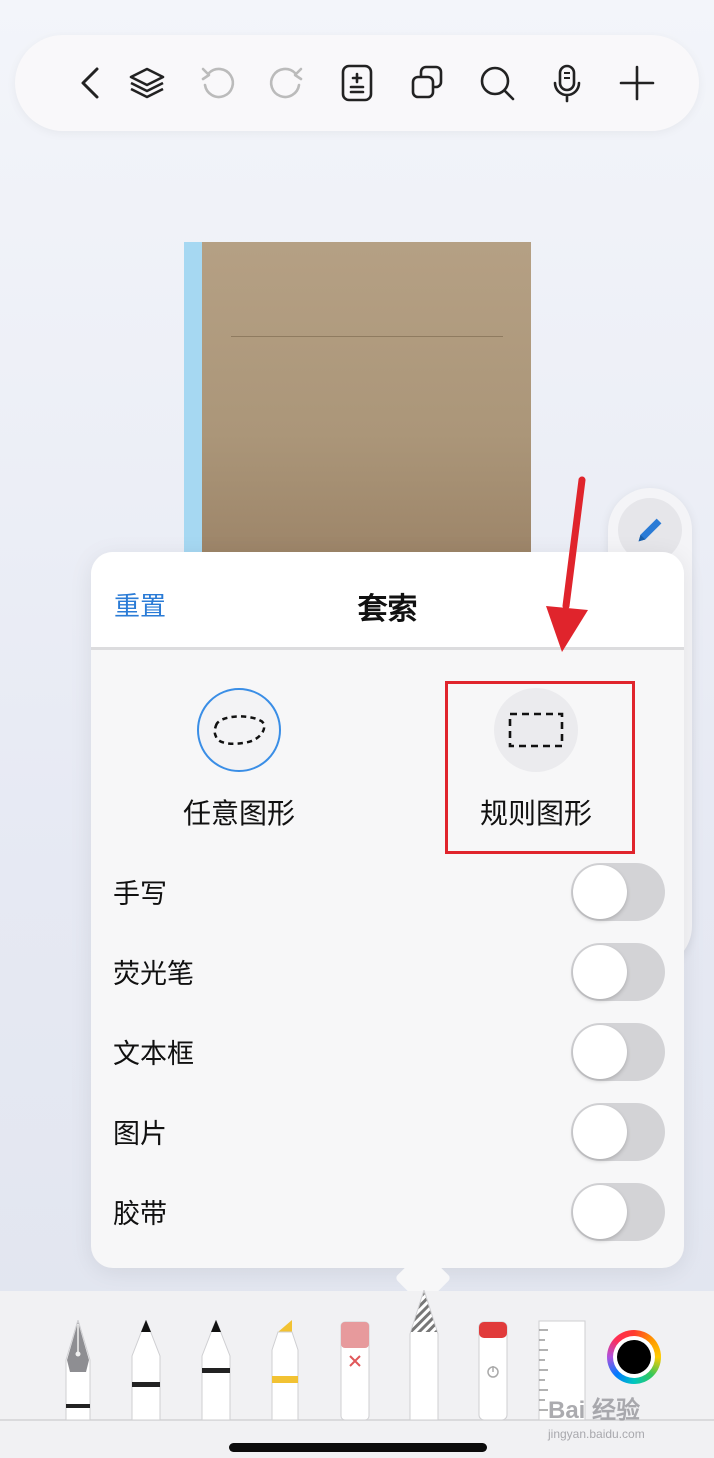 The width and height of the screenshot is (714, 1458). I want to click on top-toolbar, so click(357, 83).